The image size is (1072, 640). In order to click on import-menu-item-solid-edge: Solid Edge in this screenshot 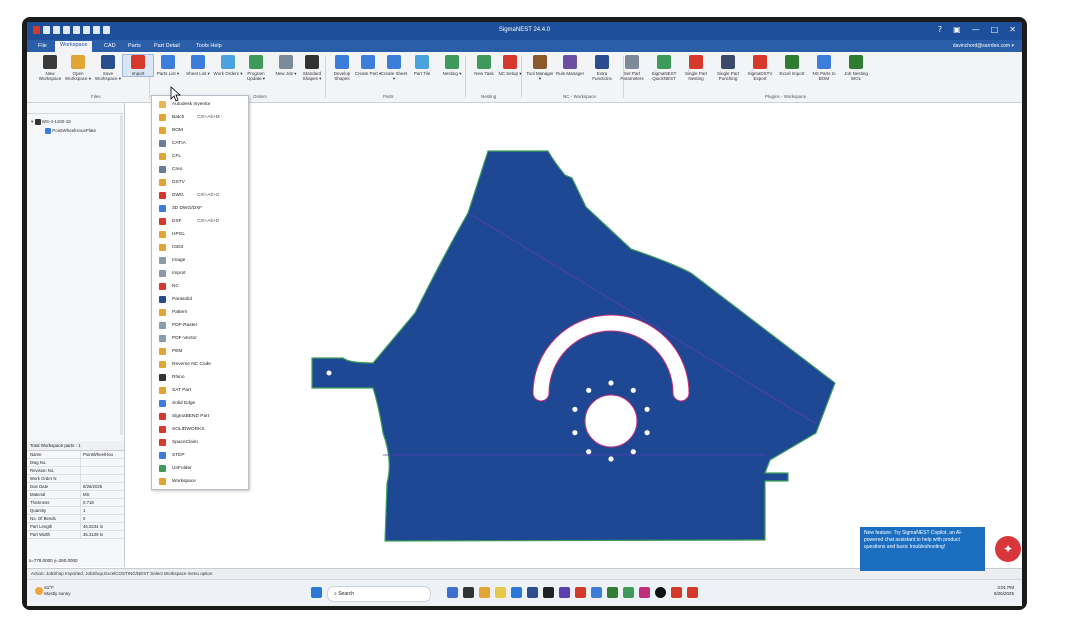, I will do `click(200, 403)`.